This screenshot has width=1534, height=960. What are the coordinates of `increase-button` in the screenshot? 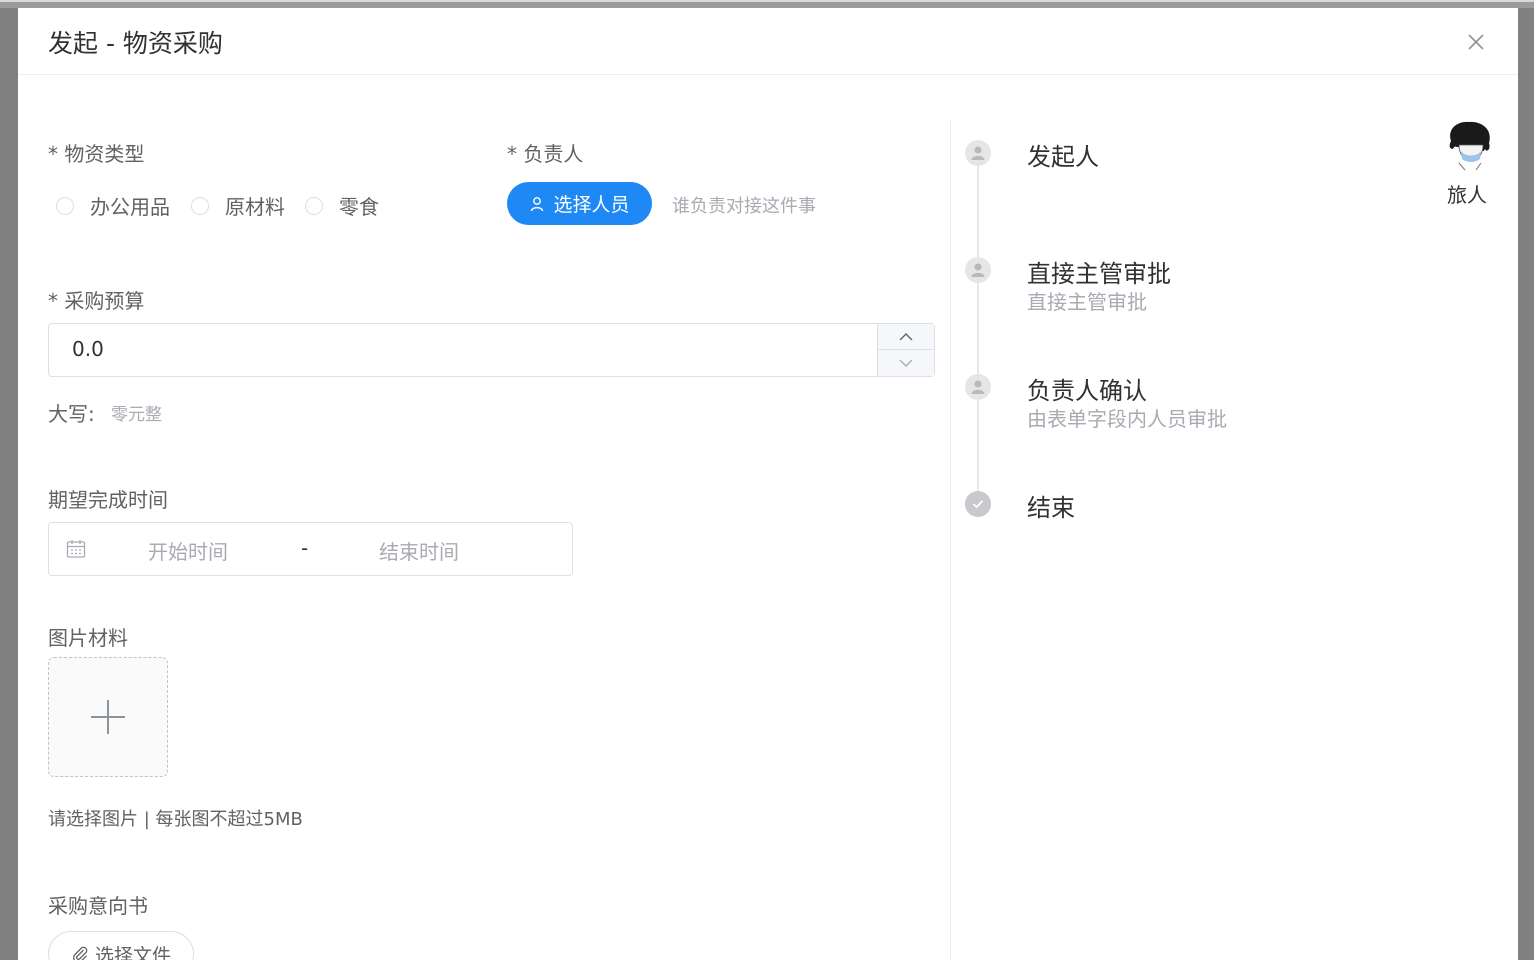 It's located at (906, 337).